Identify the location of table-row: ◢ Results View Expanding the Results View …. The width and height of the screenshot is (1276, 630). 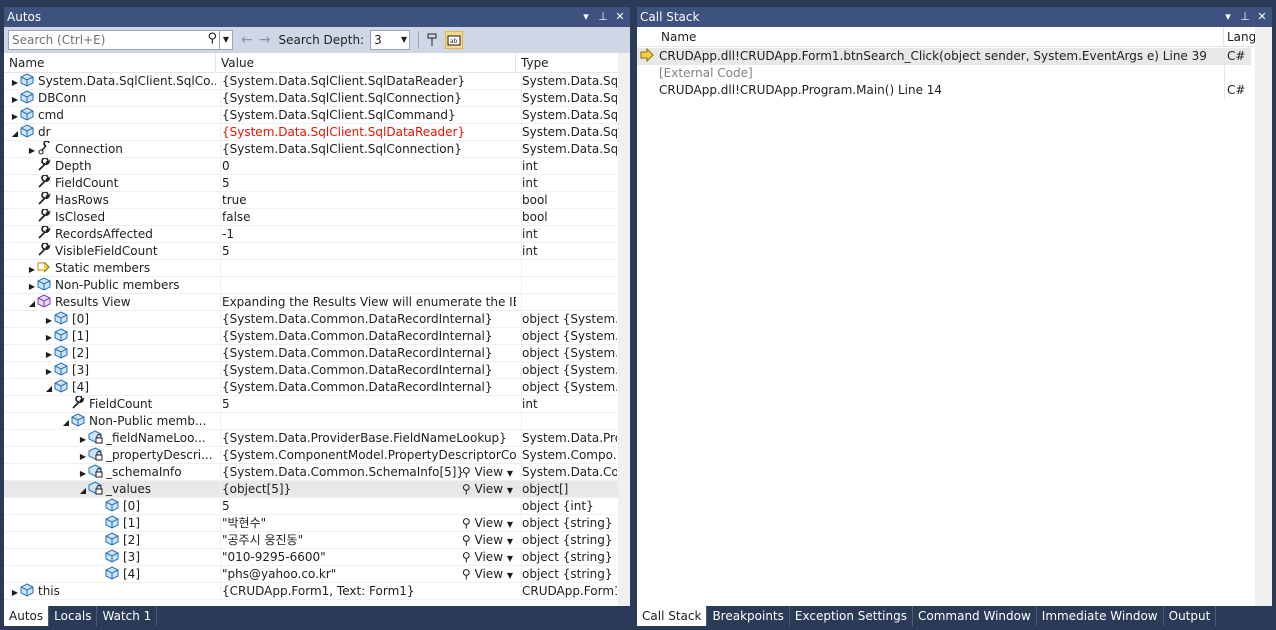
(317, 302).